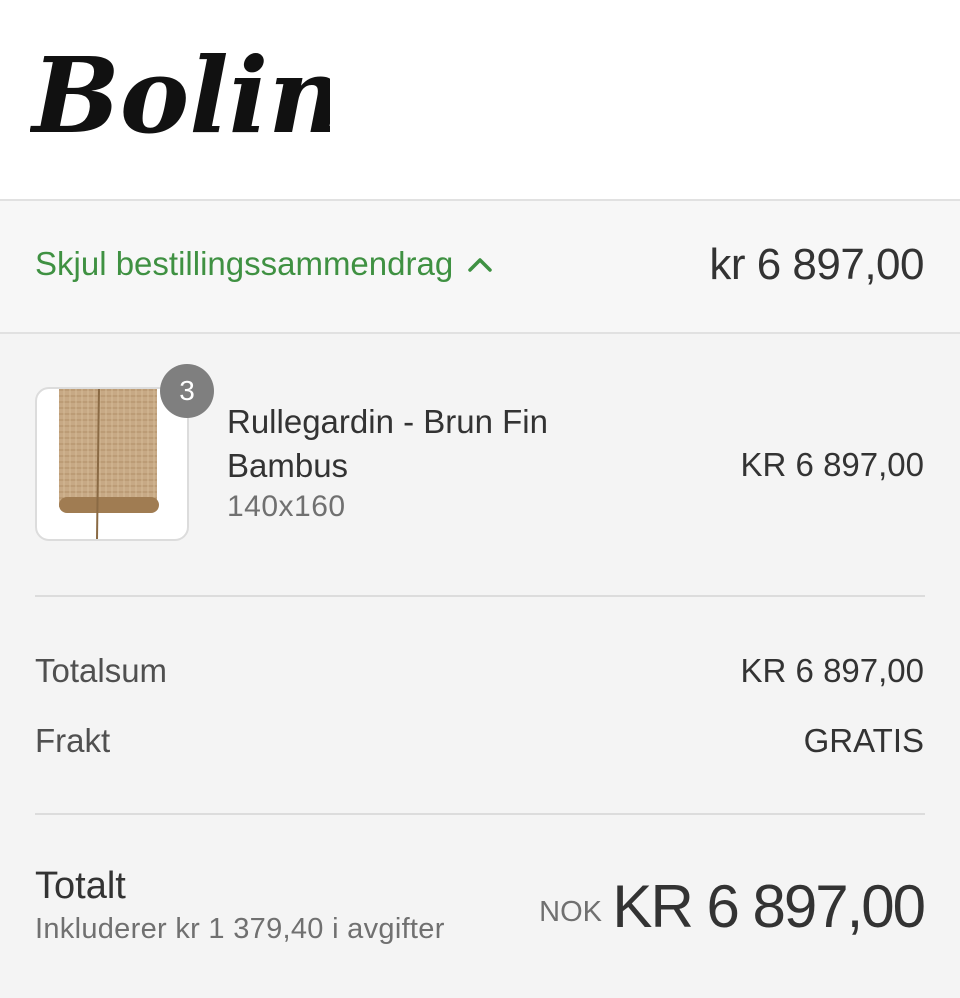 The height and width of the screenshot is (998, 960). What do you see at coordinates (480, 265) in the screenshot?
I see `chevron-up-icon` at bounding box center [480, 265].